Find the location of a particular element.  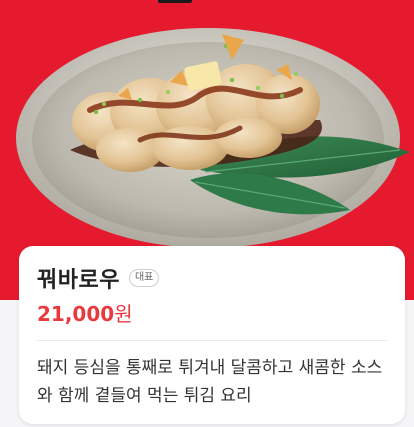

menu-name: 꿔바로우 is located at coordinates (78, 280).